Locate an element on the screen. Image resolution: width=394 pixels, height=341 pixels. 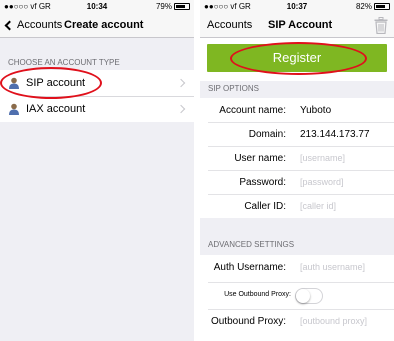
field-label: Account name: is located at coordinates (252, 110).